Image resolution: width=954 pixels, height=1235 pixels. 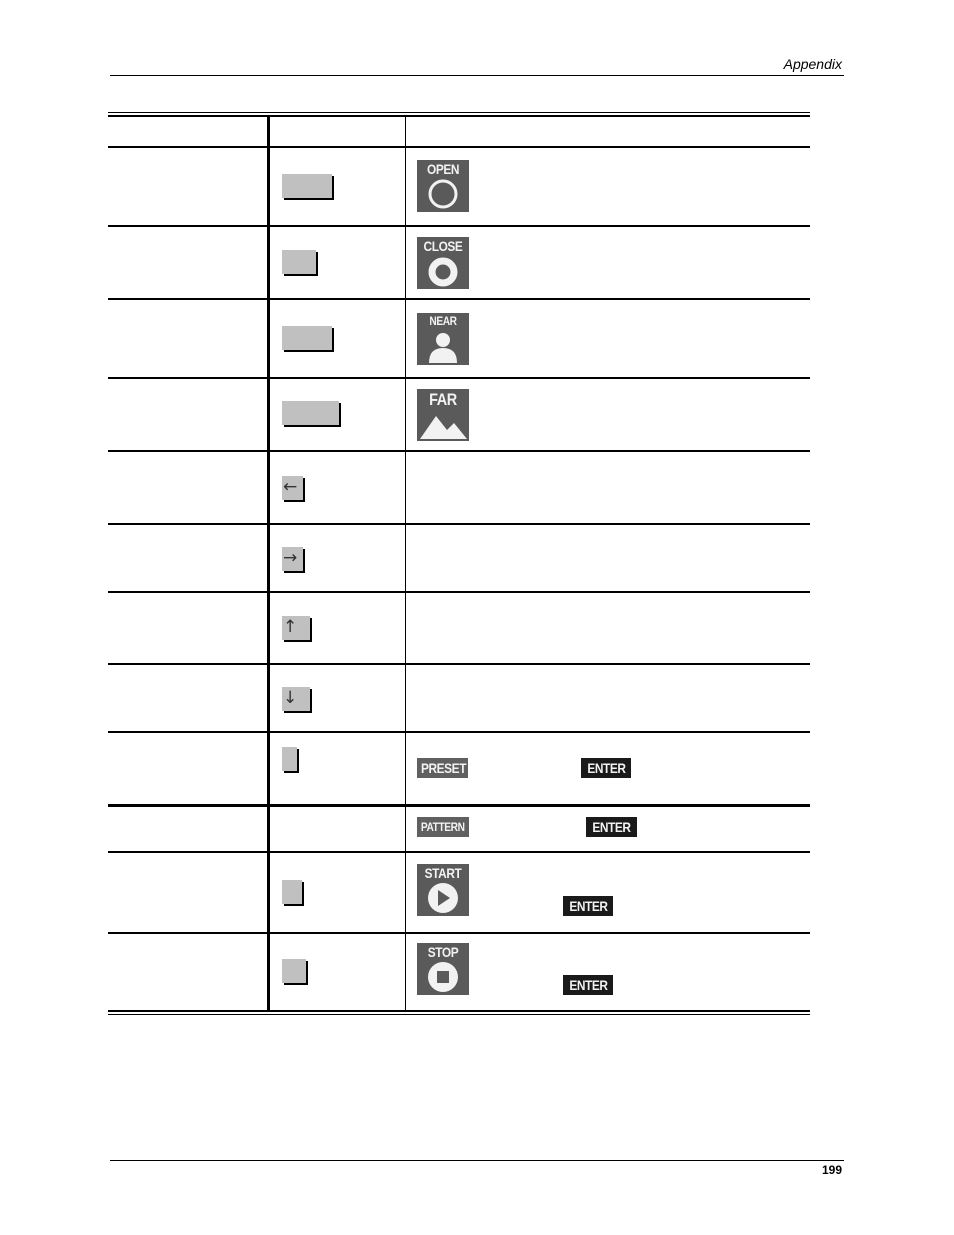 What do you see at coordinates (299, 262) in the screenshot?
I see `close-key` at bounding box center [299, 262].